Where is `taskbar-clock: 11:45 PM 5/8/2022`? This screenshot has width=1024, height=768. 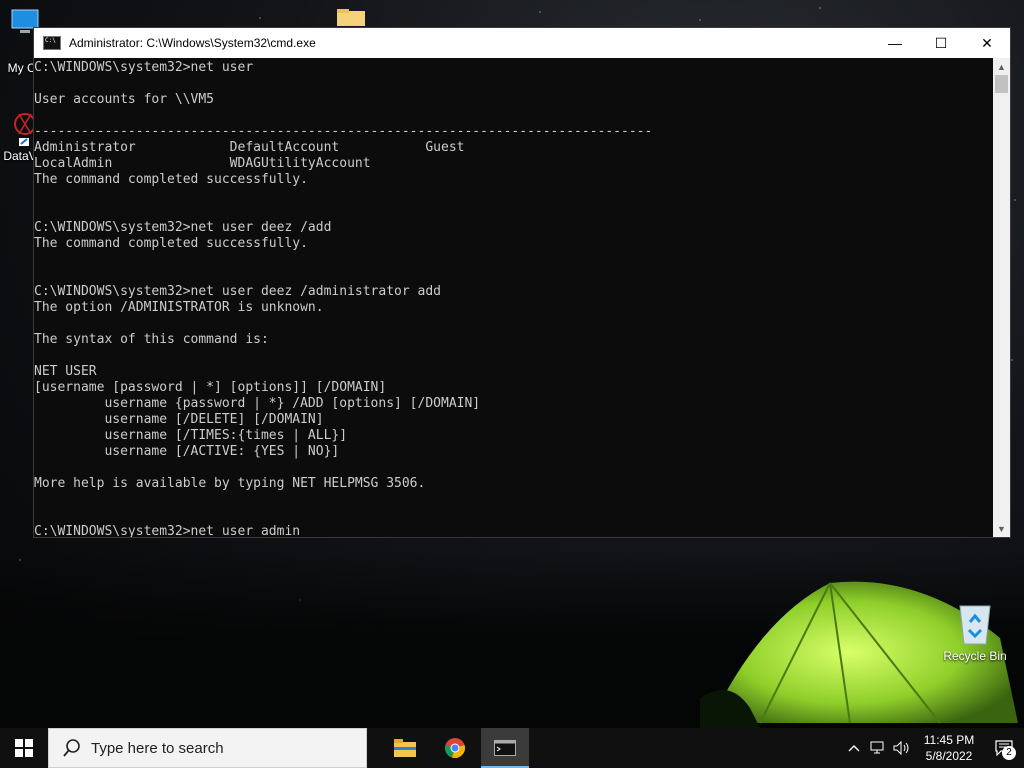
taskbar-clock: 11:45 PM 5/8/2022 is located at coordinates (949, 748).